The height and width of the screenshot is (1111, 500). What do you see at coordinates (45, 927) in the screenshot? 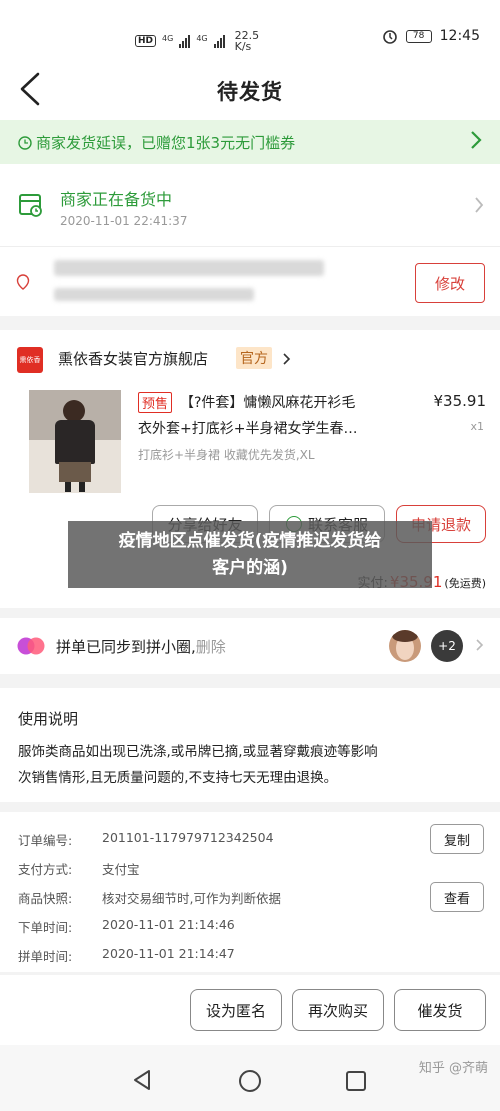
I see `order-info-label: 下单时间:` at bounding box center [45, 927].